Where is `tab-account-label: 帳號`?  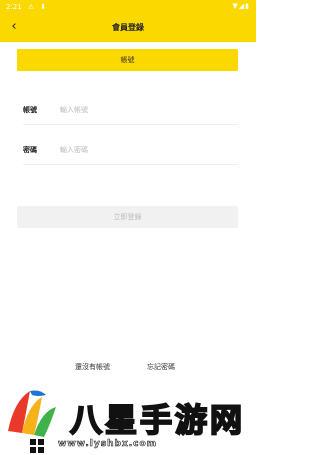
tab-account-label: 帳號 is located at coordinates (127, 60).